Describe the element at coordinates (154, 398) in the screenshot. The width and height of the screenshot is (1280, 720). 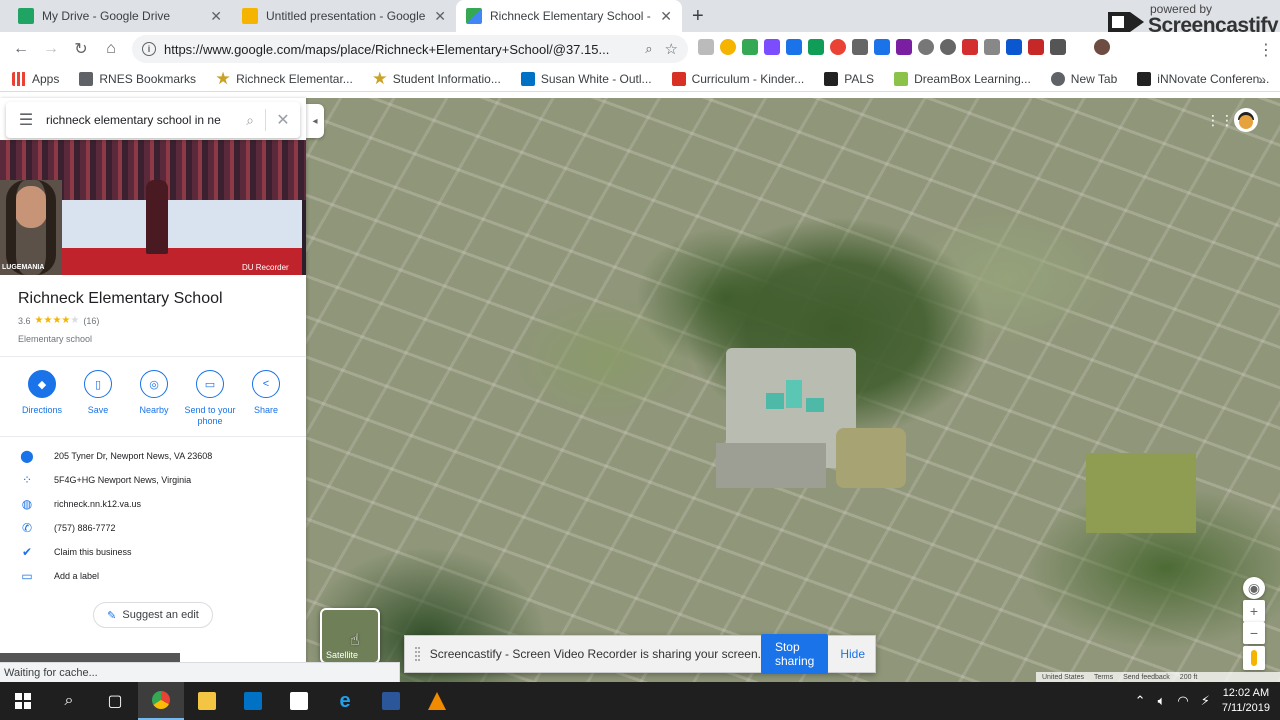
I see `nearby-button: ◎ Nearby` at that location.